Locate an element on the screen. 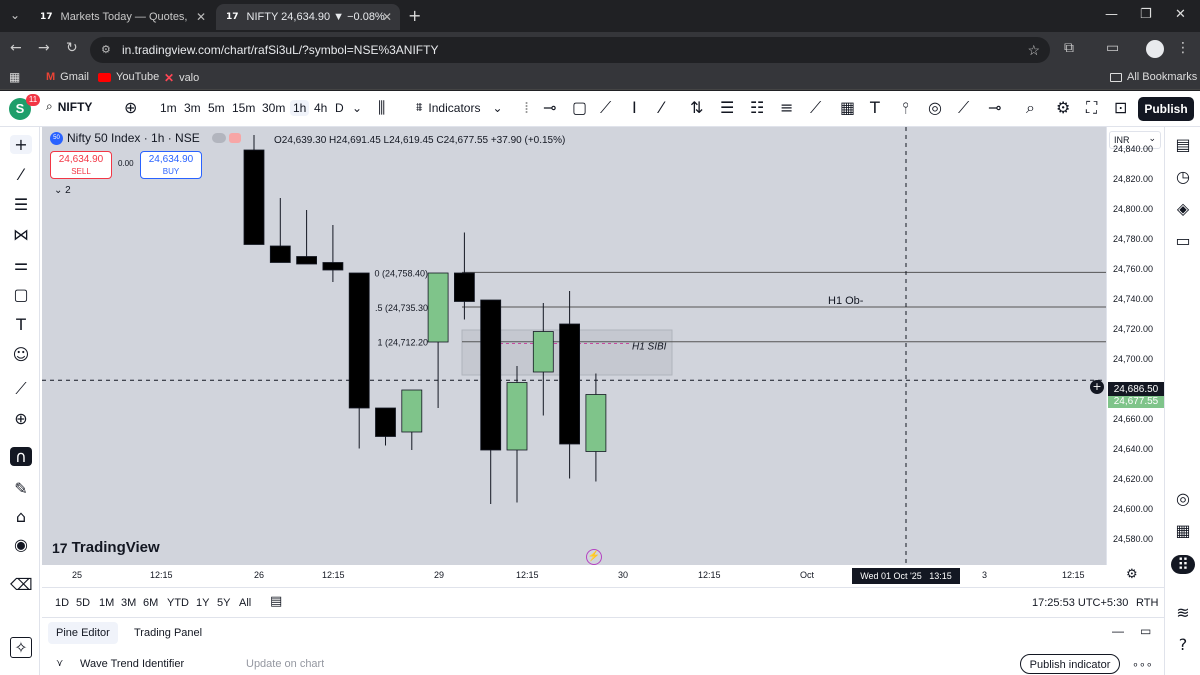  lock-icon: ⌂ is located at coordinates (21, 516).